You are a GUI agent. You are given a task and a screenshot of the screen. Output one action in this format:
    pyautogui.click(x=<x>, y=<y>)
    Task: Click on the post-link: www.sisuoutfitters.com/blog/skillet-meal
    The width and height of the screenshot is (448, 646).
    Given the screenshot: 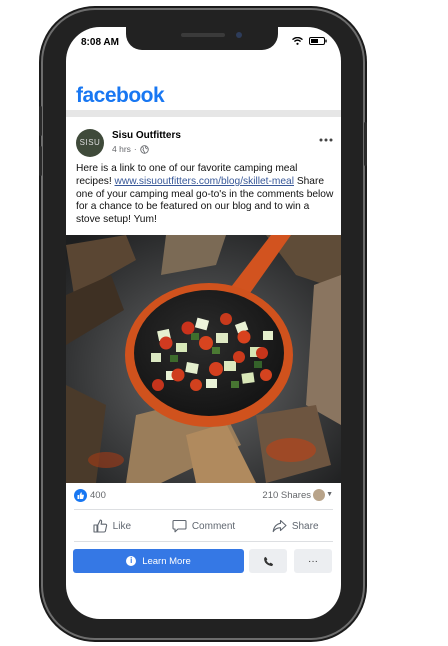 What is the action you would take?
    pyautogui.click(x=204, y=181)
    